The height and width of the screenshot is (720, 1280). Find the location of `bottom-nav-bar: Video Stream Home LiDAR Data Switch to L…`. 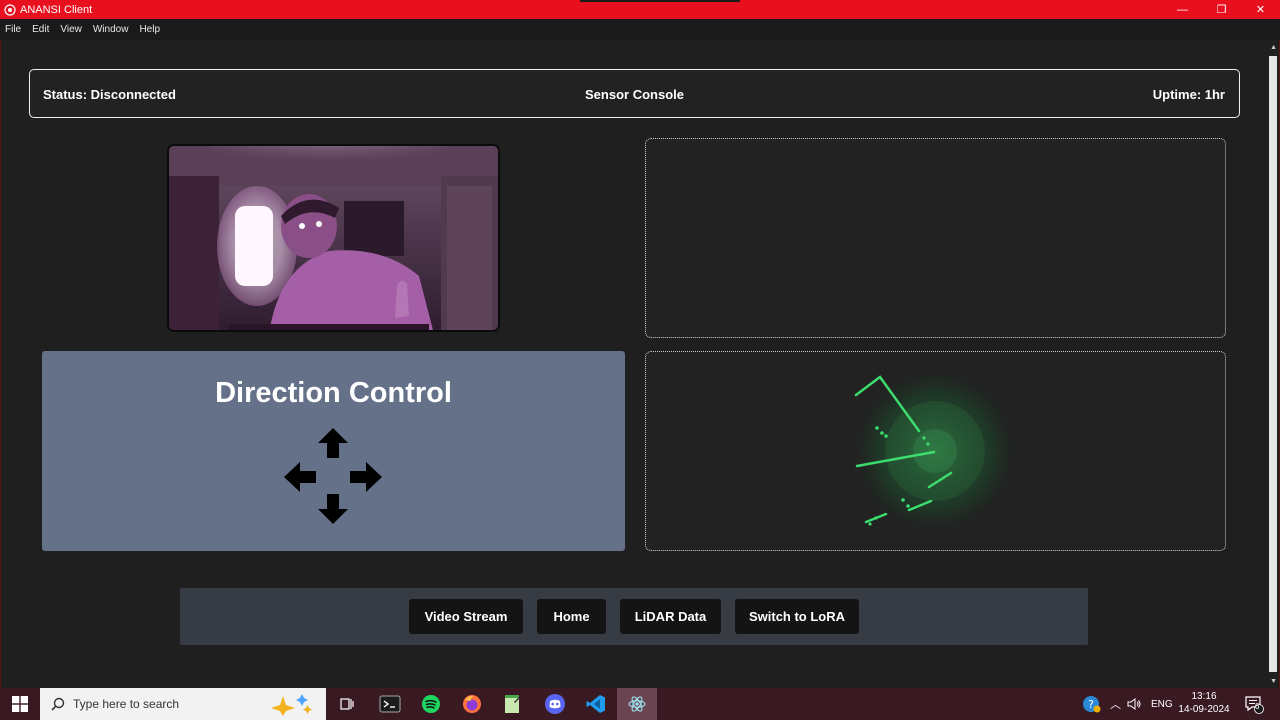

bottom-nav-bar: Video Stream Home LiDAR Data Switch to L… is located at coordinates (634, 616).